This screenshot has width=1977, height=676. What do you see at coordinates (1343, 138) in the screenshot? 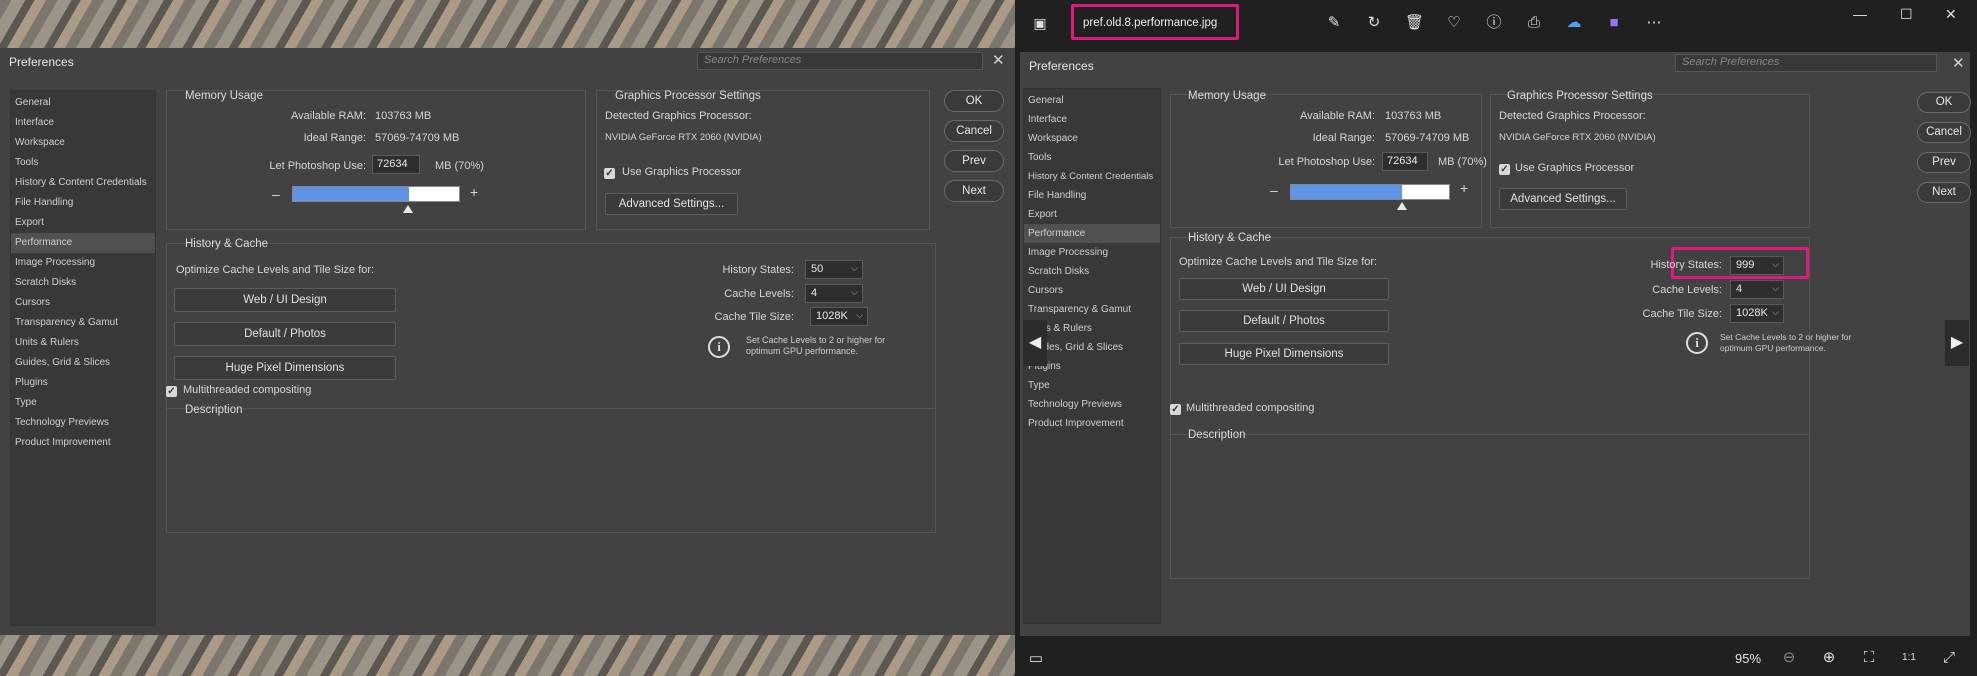
I see `ideal-range-label: Ideal Range:` at bounding box center [1343, 138].